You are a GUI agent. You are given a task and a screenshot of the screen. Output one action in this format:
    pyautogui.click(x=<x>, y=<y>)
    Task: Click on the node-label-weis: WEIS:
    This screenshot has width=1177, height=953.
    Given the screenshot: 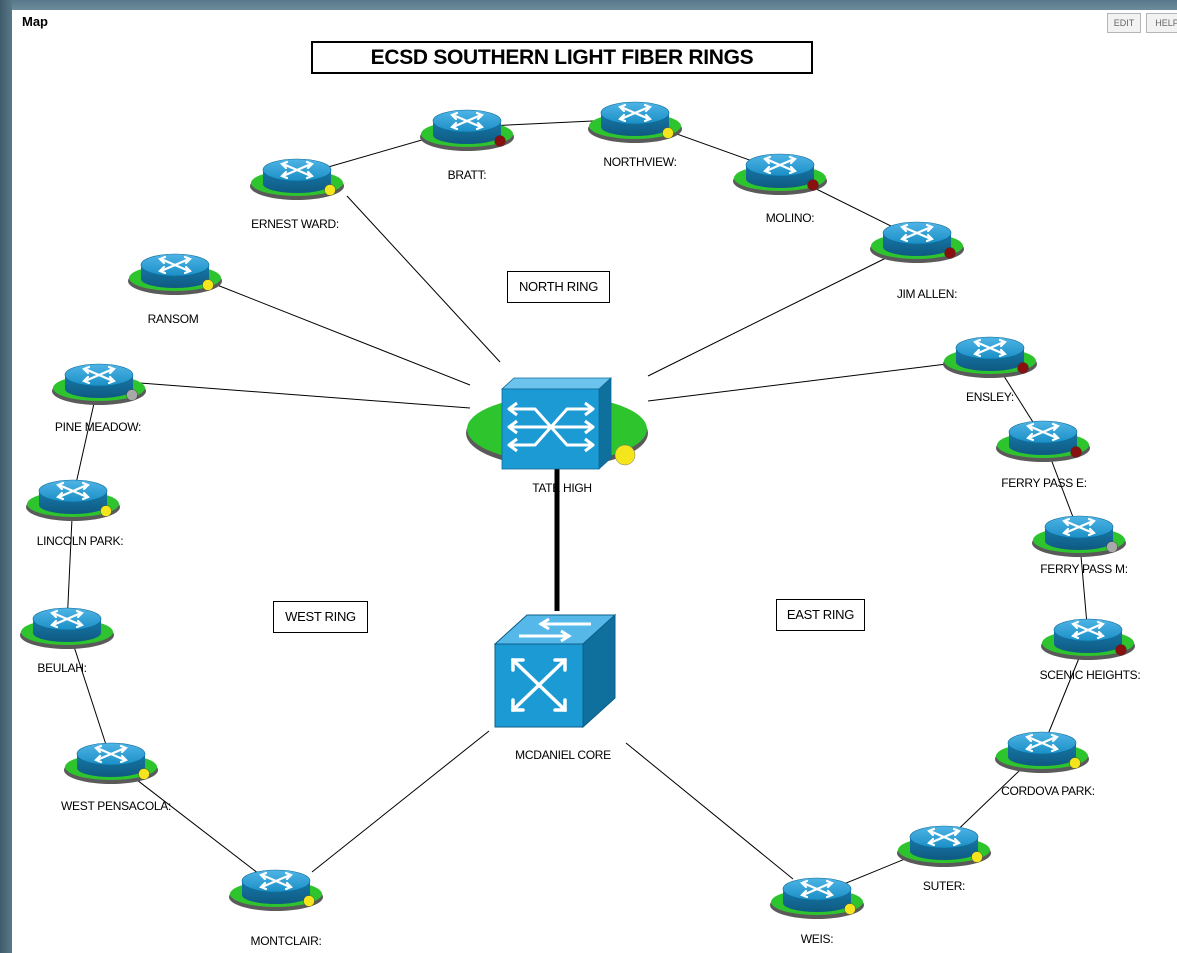 What is the action you would take?
    pyautogui.click(x=817, y=939)
    